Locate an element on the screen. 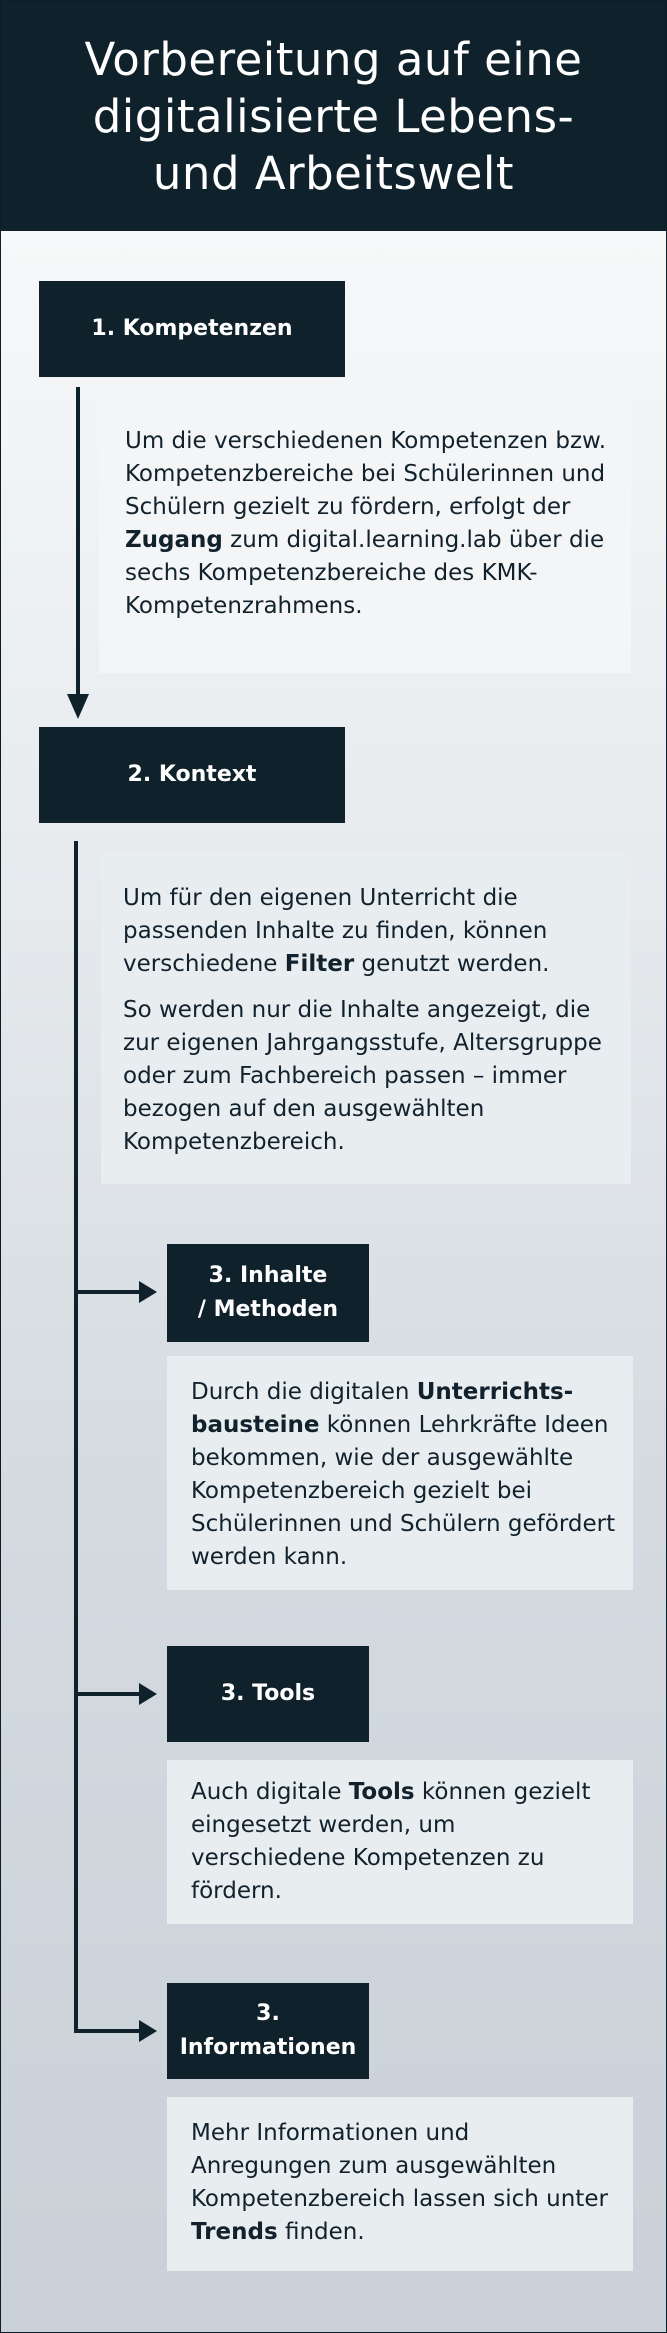  arrowhead-down is located at coordinates (78, 706).